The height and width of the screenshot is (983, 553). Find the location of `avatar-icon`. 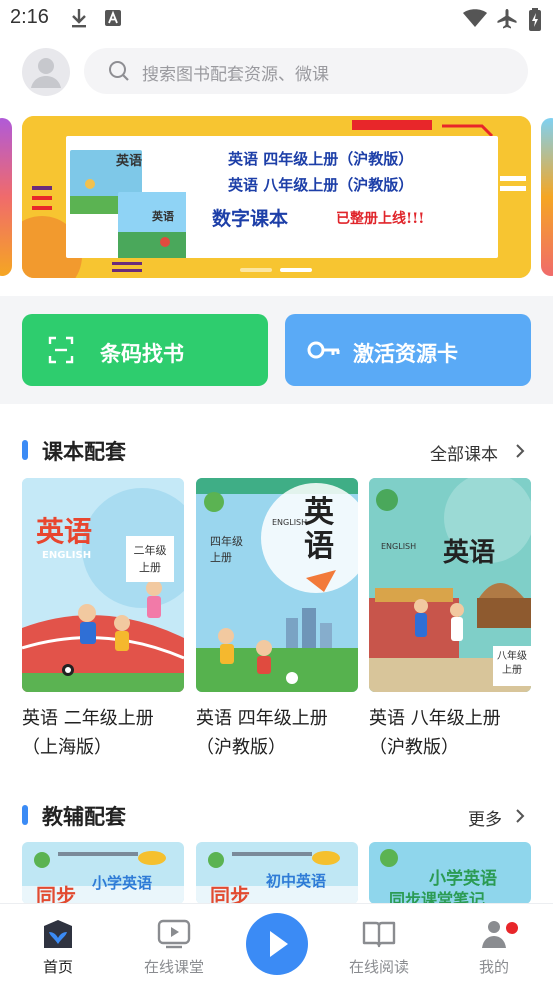

avatar-icon is located at coordinates (46, 73).